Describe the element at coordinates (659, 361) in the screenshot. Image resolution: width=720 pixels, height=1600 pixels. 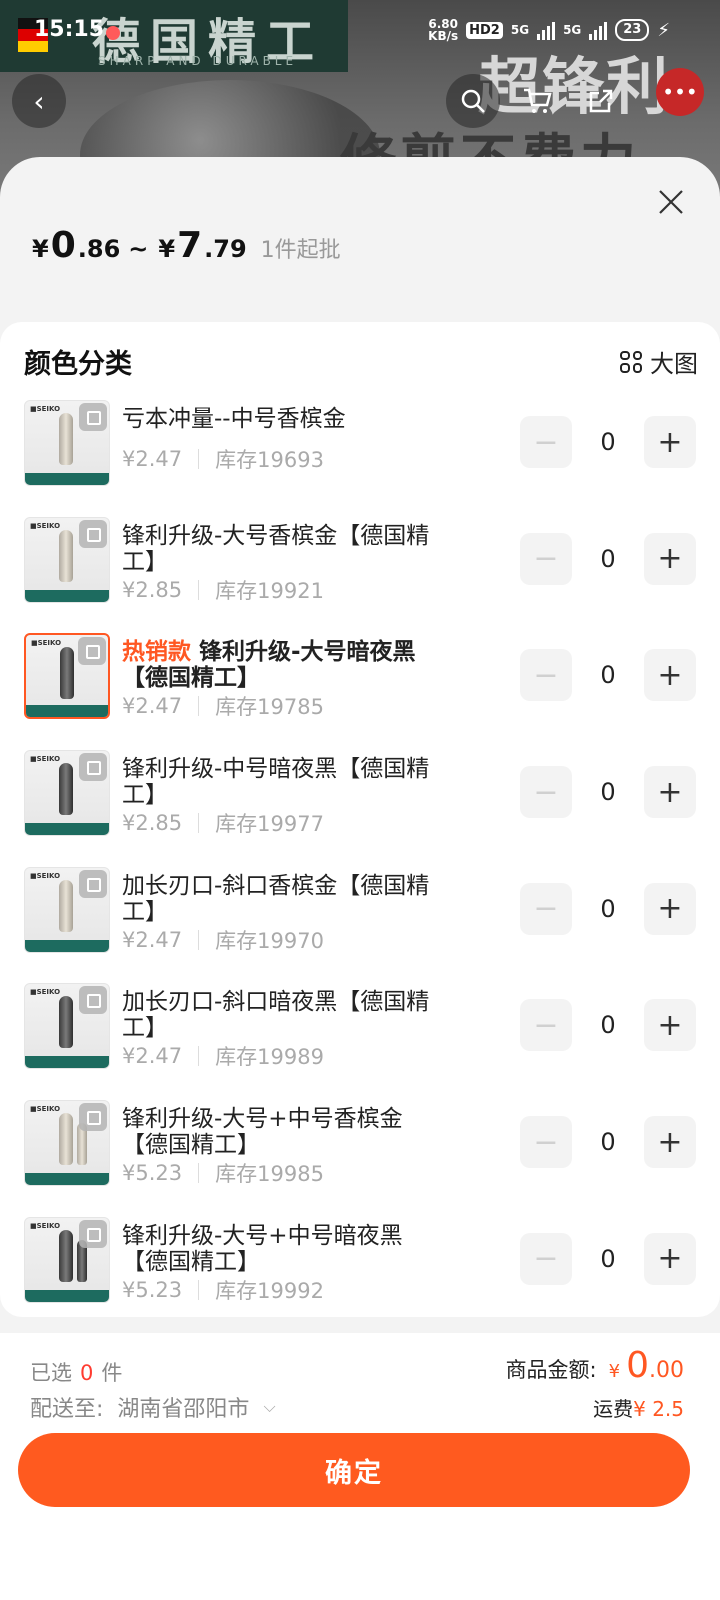
I see `big-image-toggle: 大图` at that location.